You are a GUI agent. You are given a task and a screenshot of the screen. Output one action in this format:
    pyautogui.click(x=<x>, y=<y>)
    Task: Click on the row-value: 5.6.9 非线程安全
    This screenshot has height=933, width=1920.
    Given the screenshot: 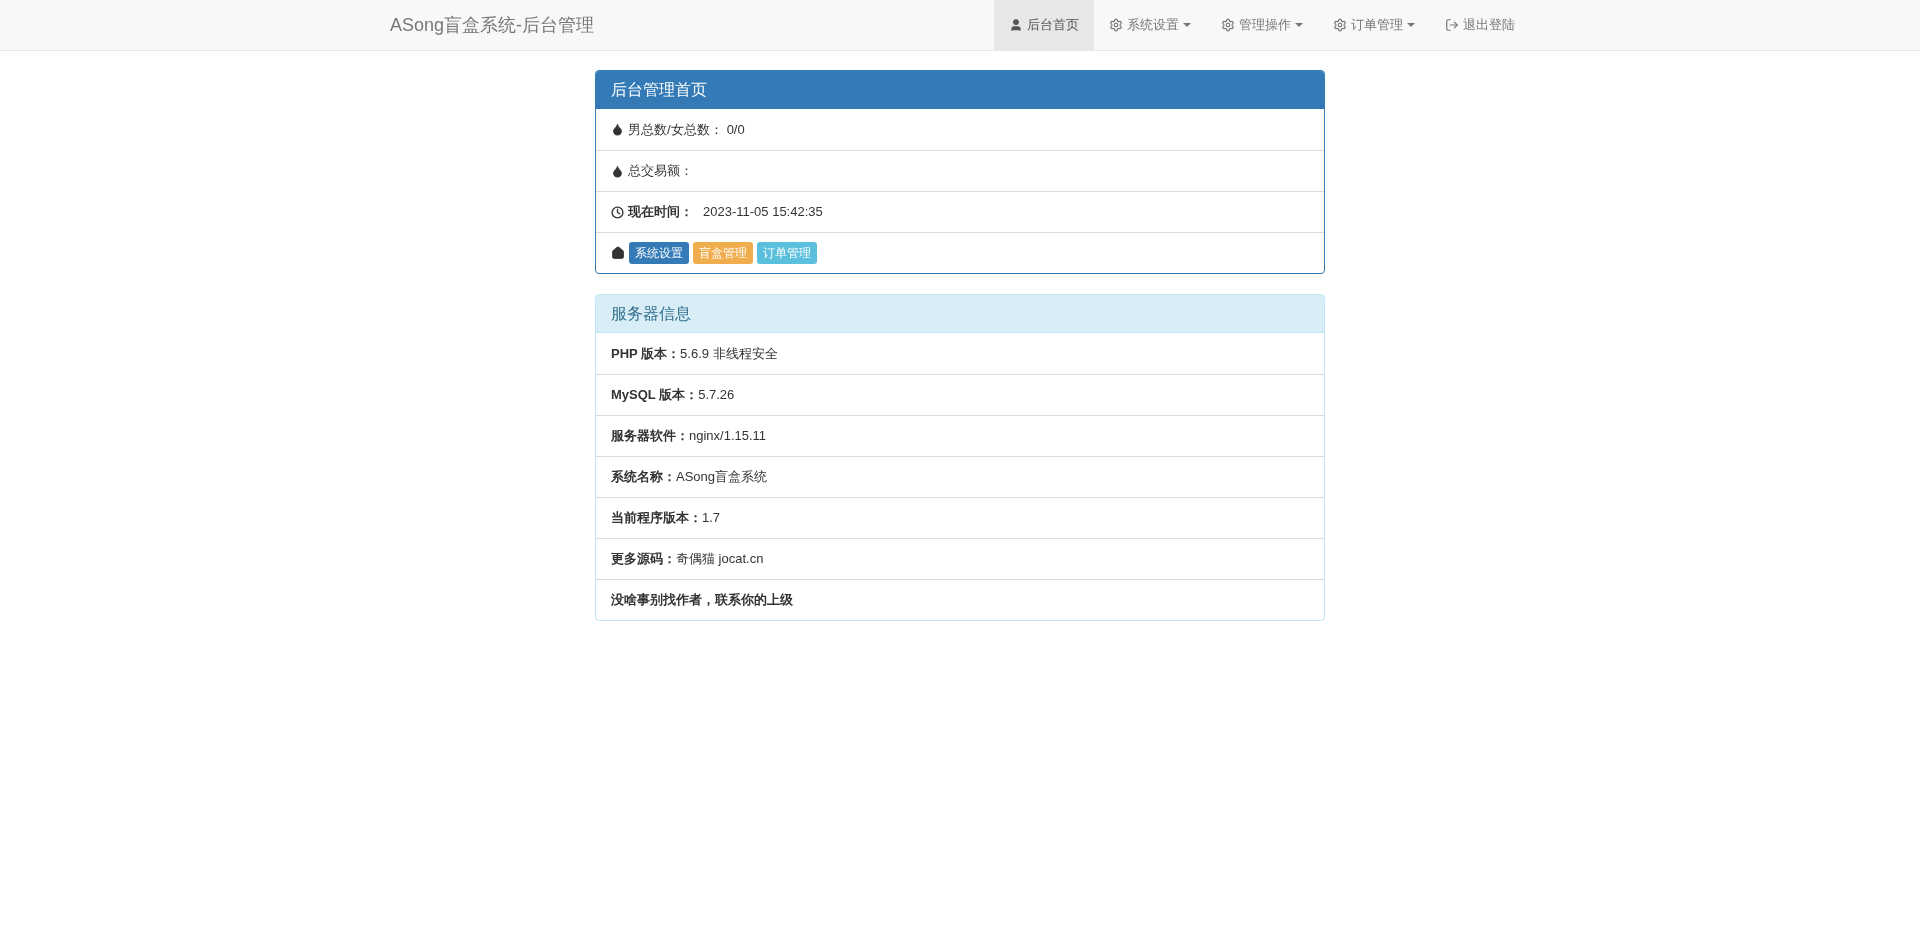 What is the action you would take?
    pyautogui.click(x=729, y=353)
    